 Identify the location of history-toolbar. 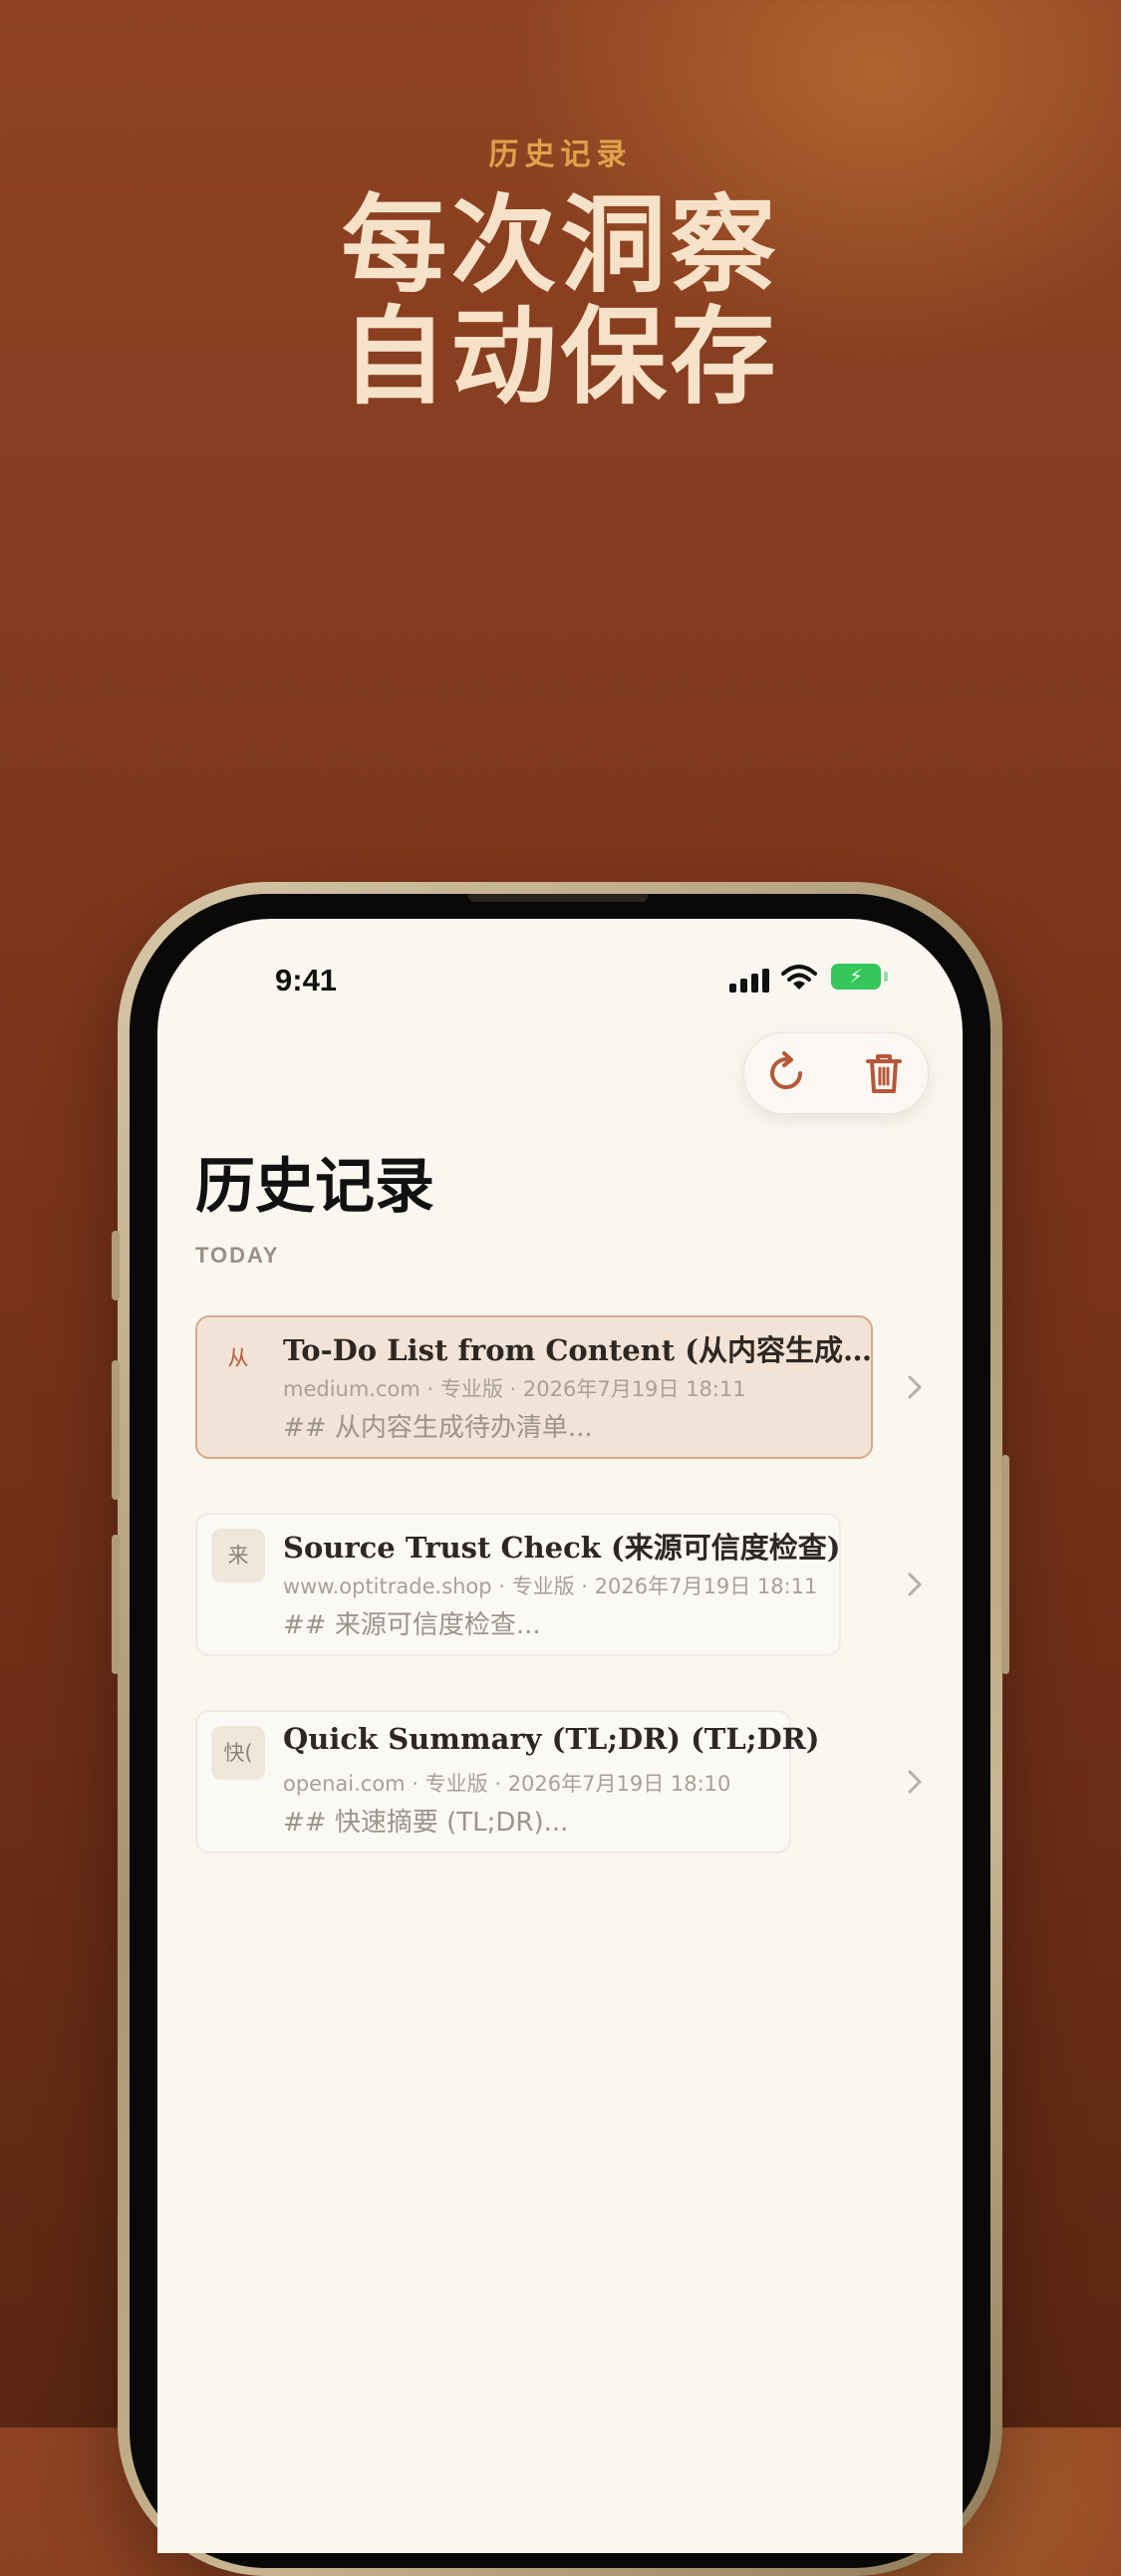
(836, 1073).